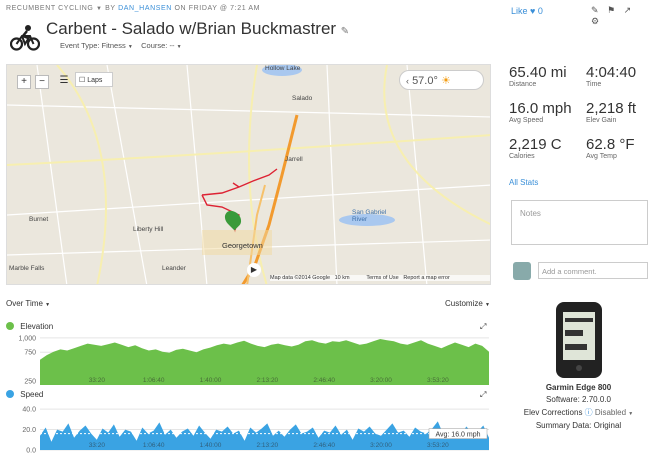  I want to click on stat-distance: 65.40 mi Distance, so click(538, 76).